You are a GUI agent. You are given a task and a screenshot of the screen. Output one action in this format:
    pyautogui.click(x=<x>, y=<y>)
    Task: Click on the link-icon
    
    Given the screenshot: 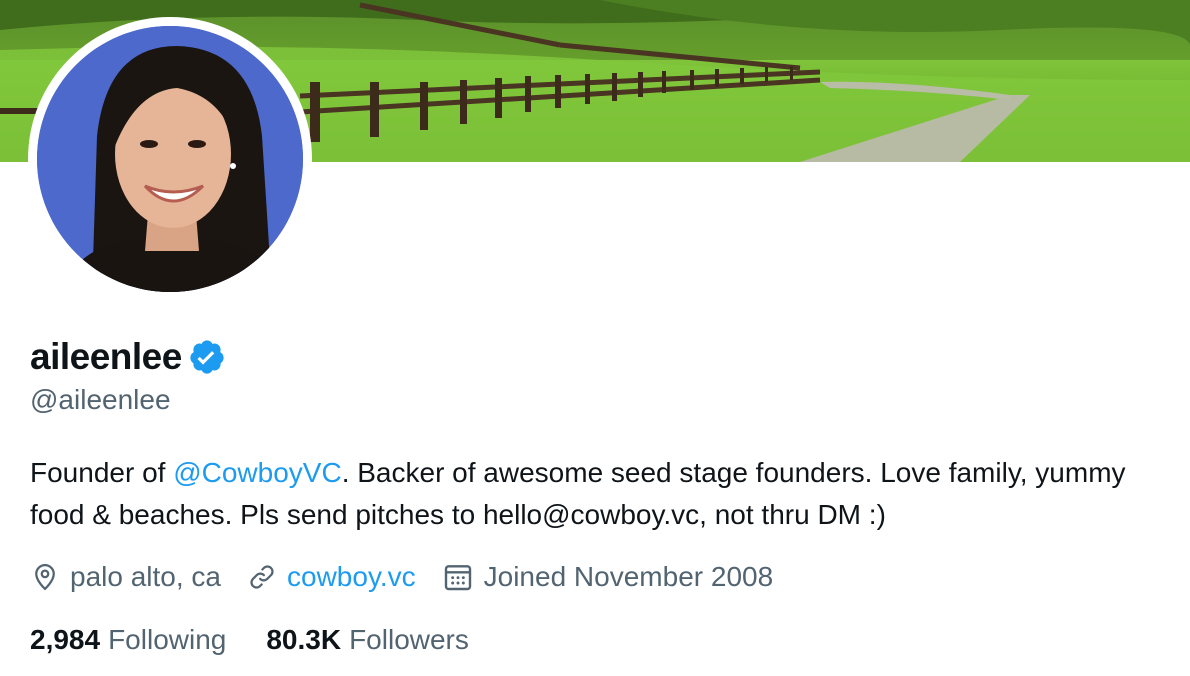 What is the action you would take?
    pyautogui.click(x=262, y=577)
    